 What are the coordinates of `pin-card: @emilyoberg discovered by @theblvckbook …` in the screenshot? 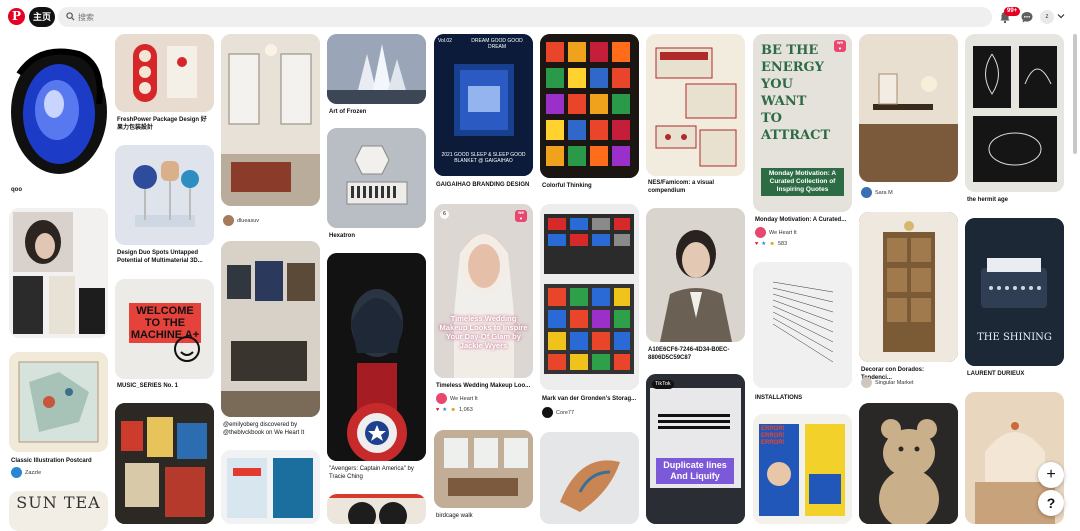 It's located at (270, 341).